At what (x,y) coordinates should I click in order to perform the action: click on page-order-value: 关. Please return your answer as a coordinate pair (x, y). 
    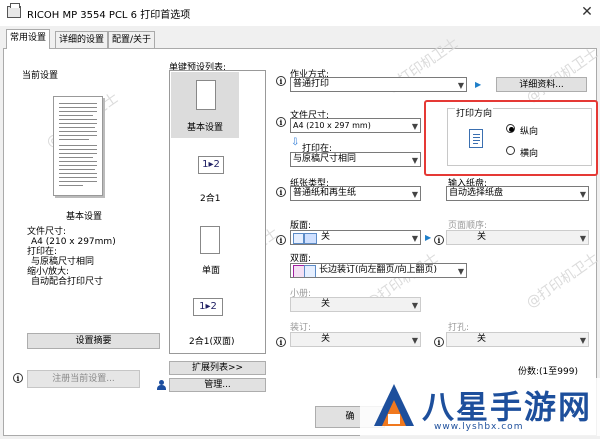
    Looking at the image, I should click on (482, 237).